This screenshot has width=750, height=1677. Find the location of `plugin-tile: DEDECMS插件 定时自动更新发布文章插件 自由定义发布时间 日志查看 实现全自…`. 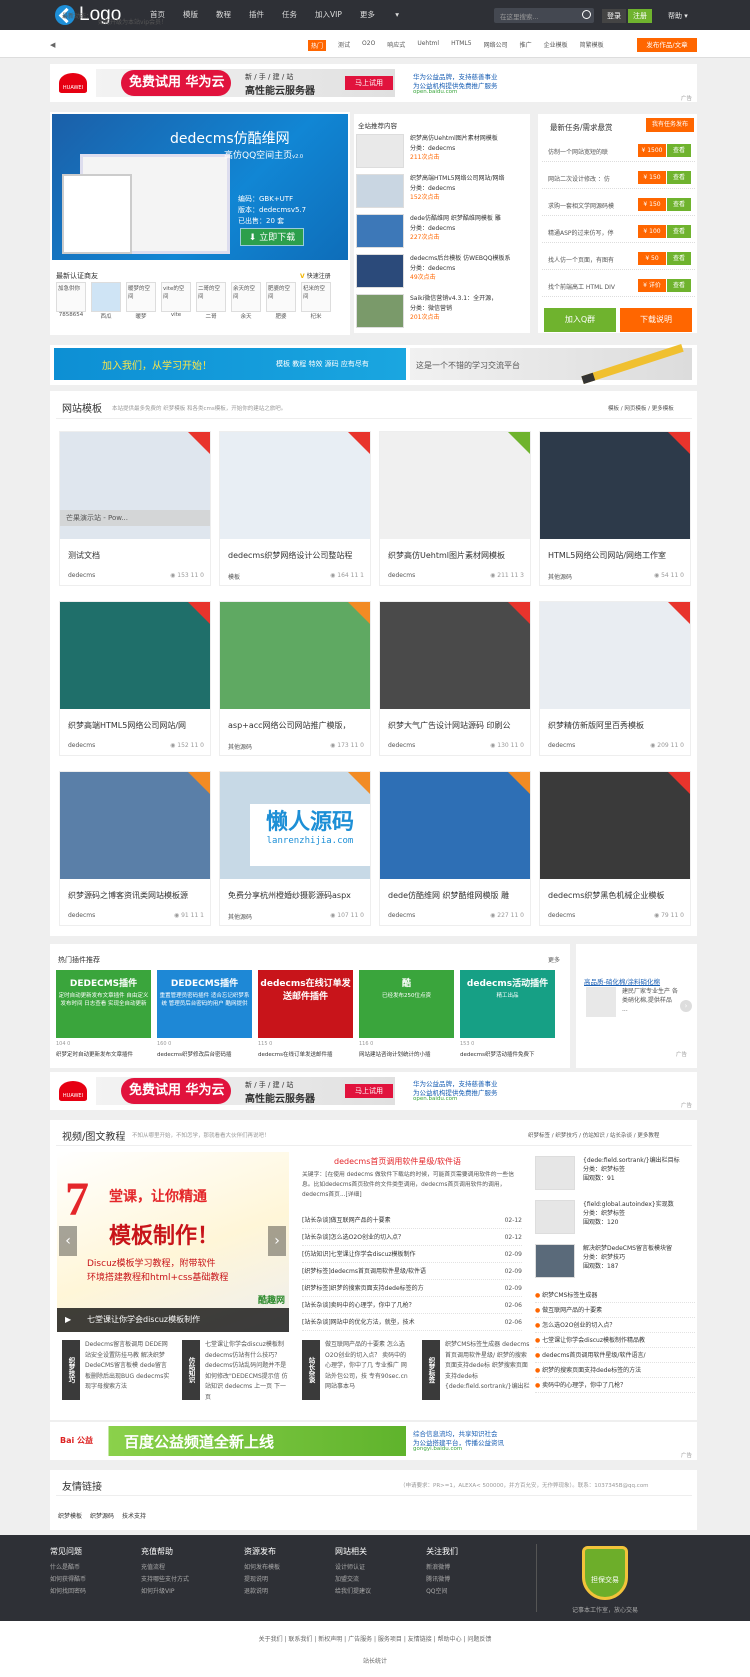

plugin-tile: DEDECMS插件 定时自动更新发布文章插件 自由定义发布时间 日志查看 实现全自… is located at coordinates (103, 1004).